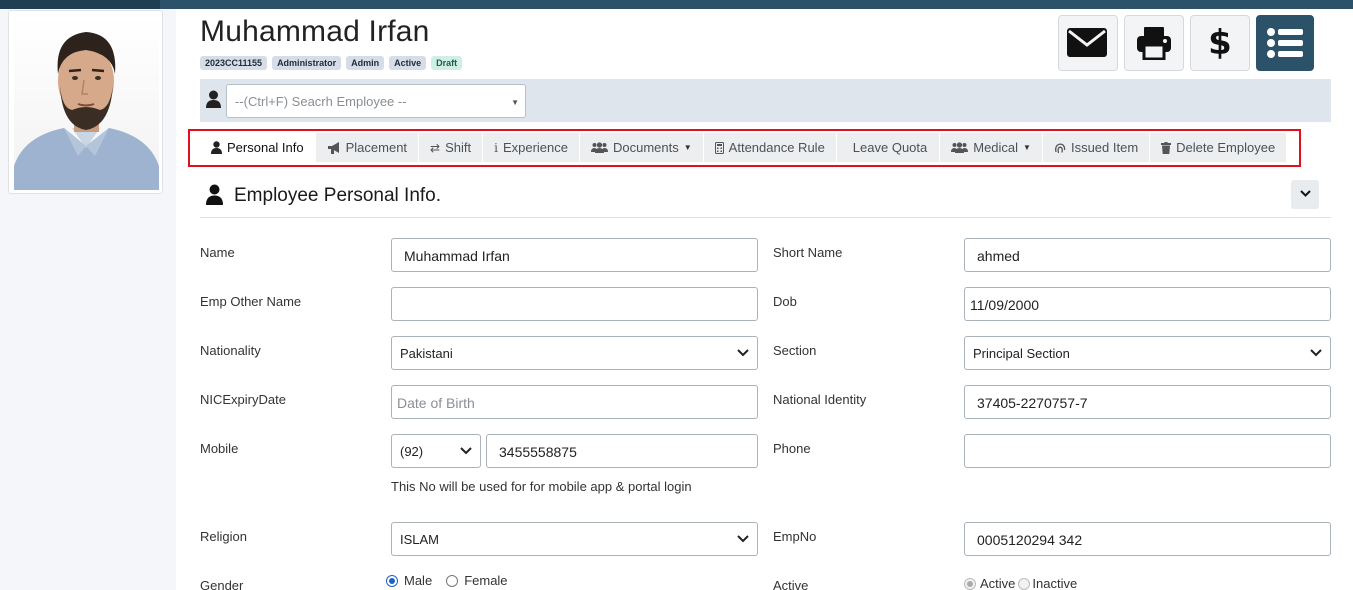 This screenshot has width=1353, height=590. Describe the element at coordinates (426, 353) in the screenshot. I see `nationality-value: Pakistani` at that location.